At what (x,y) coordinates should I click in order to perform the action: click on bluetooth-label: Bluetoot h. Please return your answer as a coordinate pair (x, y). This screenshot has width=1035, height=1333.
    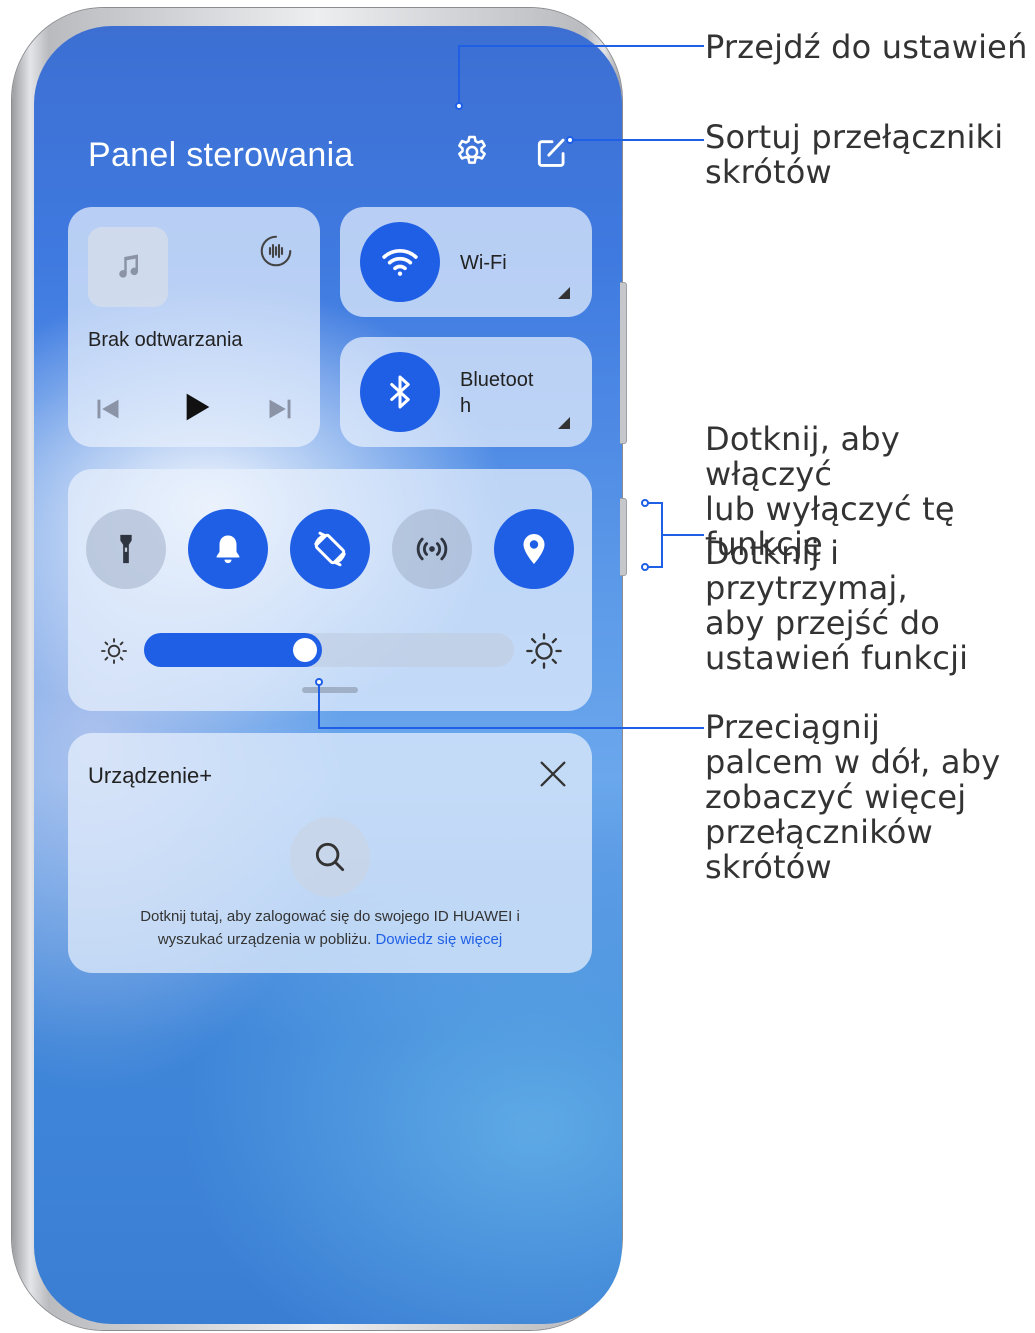
    Looking at the image, I should click on (496, 393).